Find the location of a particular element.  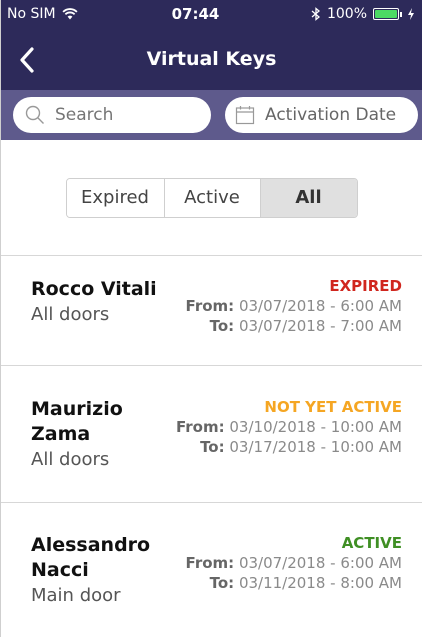

filter-all-button: All is located at coordinates (308, 197).